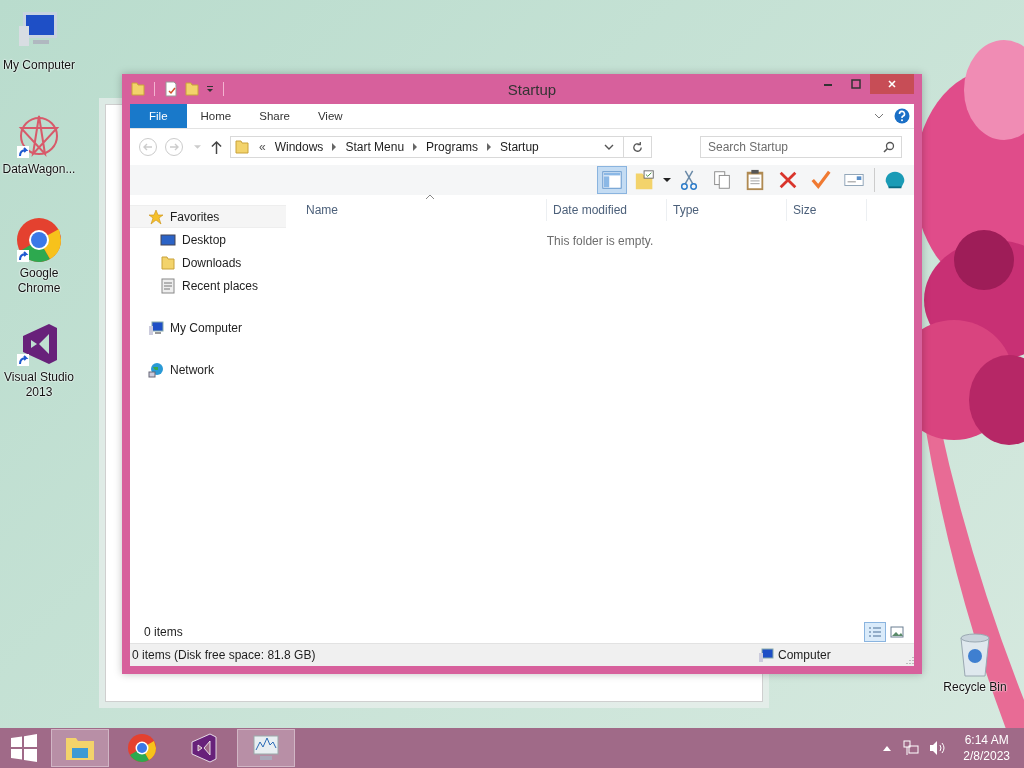  I want to click on speaker-icon, so click(937, 748).